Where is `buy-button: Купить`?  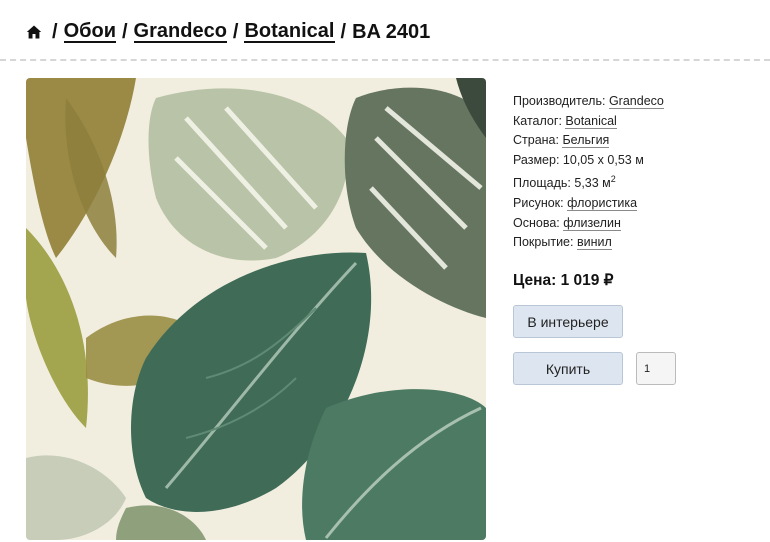
buy-button: Купить is located at coordinates (568, 368).